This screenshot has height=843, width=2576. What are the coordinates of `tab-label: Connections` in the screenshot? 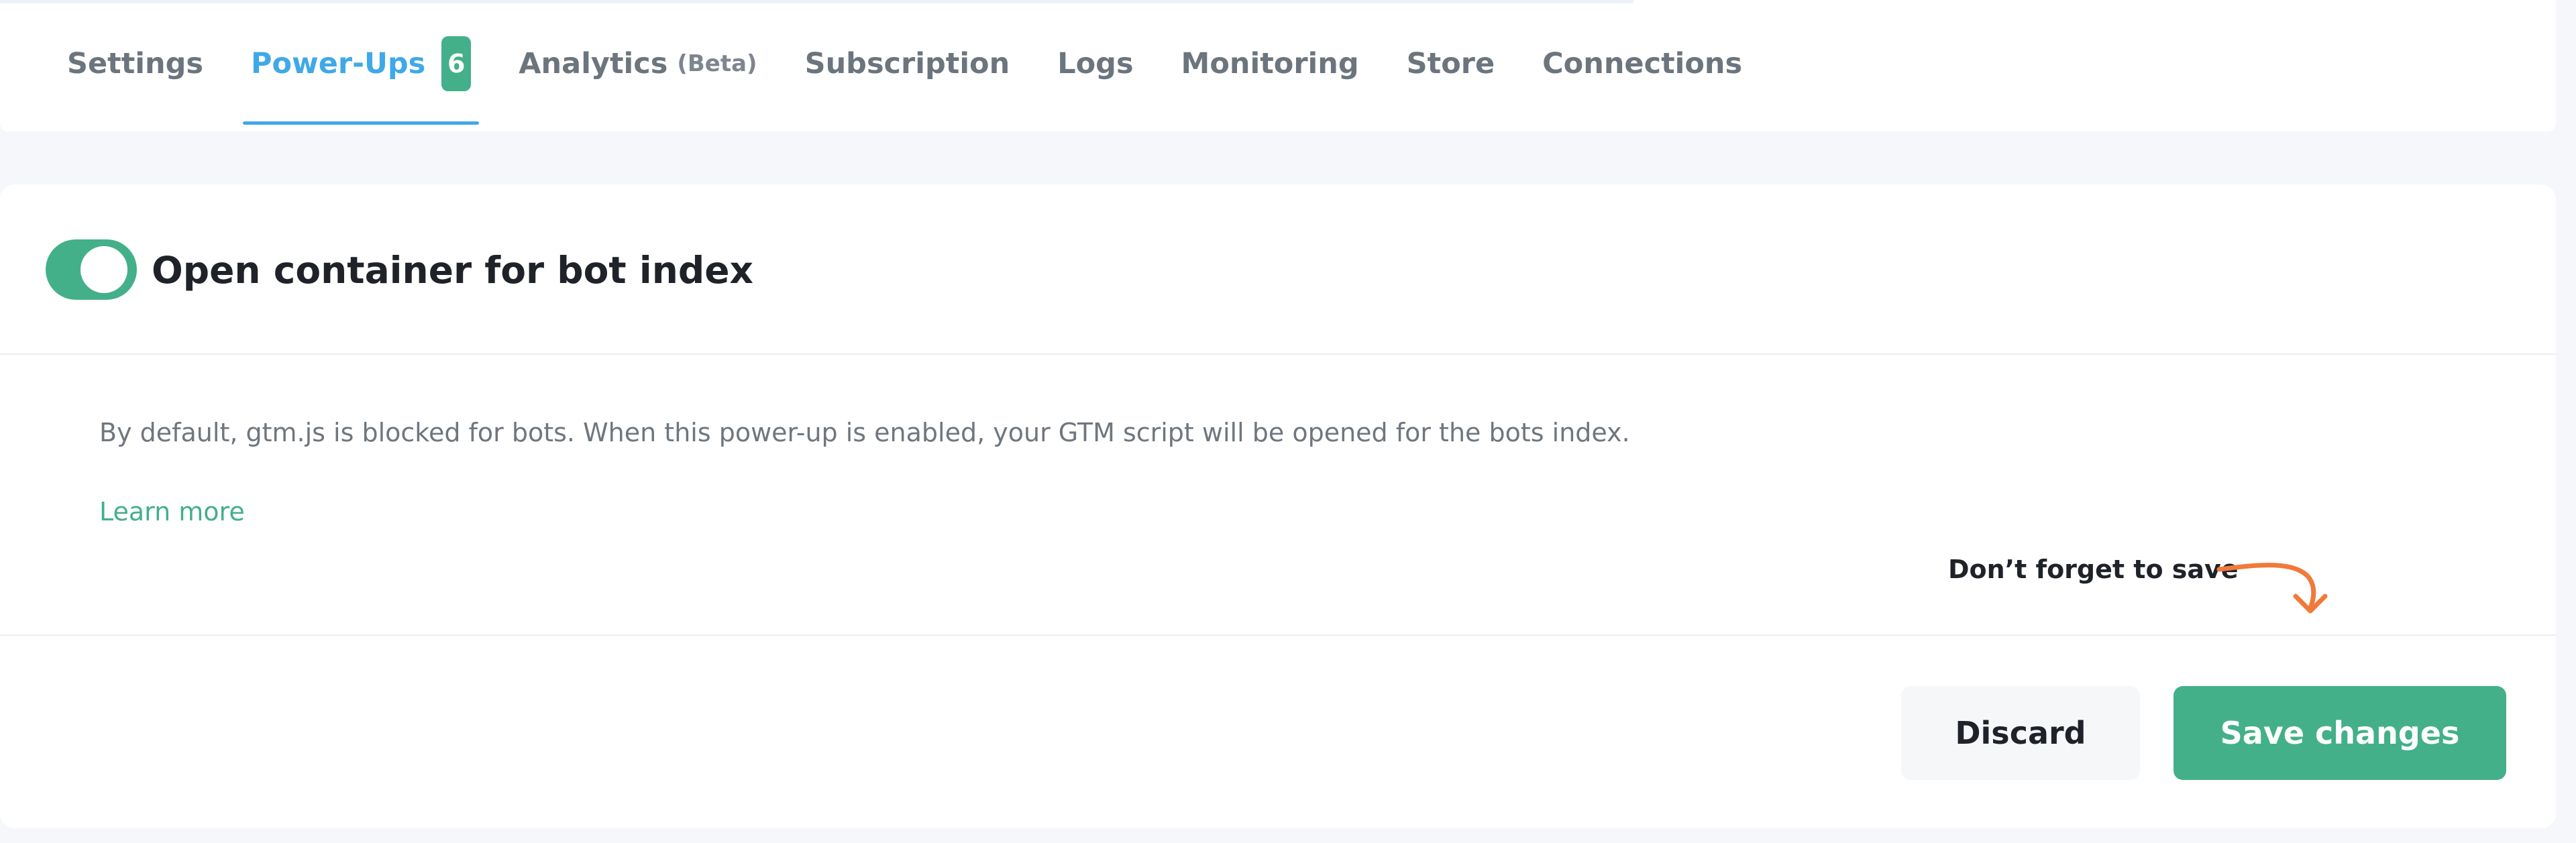 It's located at (1642, 64).